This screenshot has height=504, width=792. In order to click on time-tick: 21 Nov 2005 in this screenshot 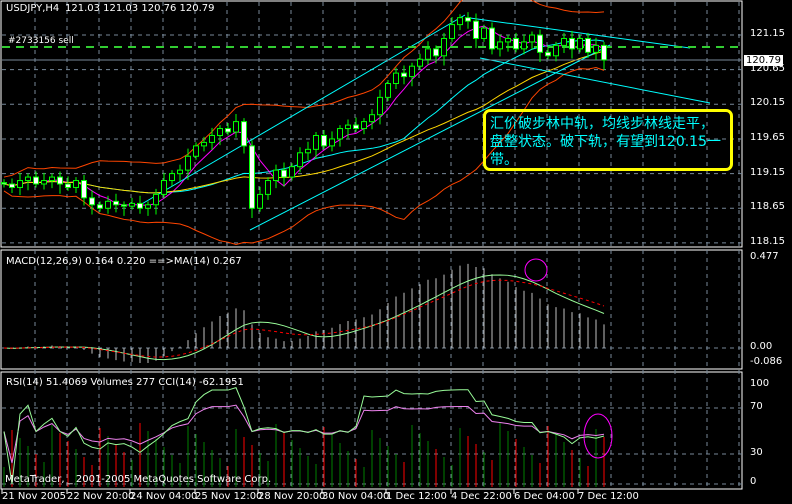, I will do `click(34, 496)`.